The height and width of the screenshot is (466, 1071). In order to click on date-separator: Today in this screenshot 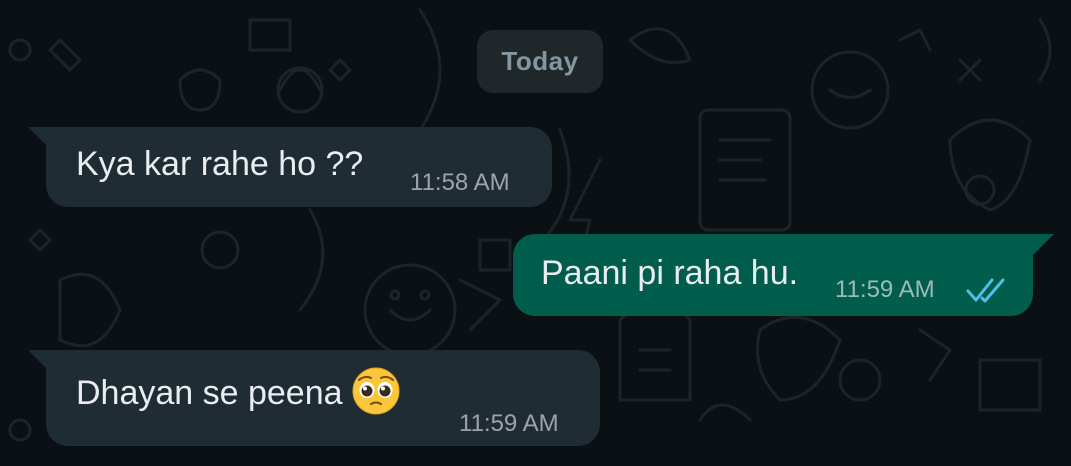, I will do `click(540, 61)`.